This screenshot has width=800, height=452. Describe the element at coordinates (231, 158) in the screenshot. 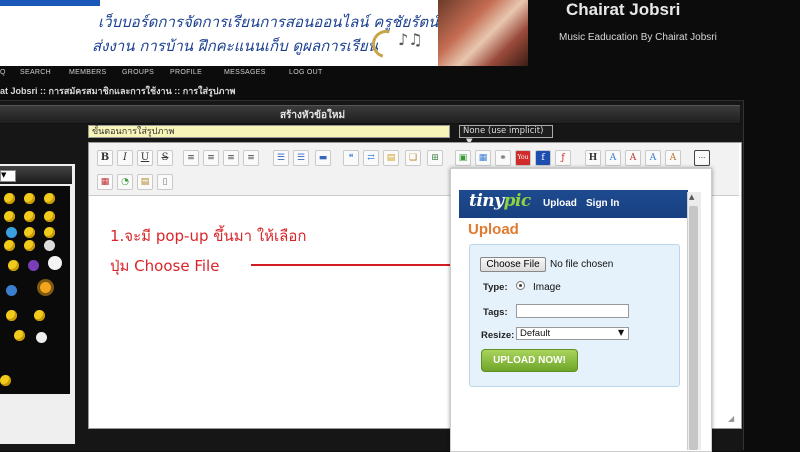

I see `align-right-button: ≡` at that location.